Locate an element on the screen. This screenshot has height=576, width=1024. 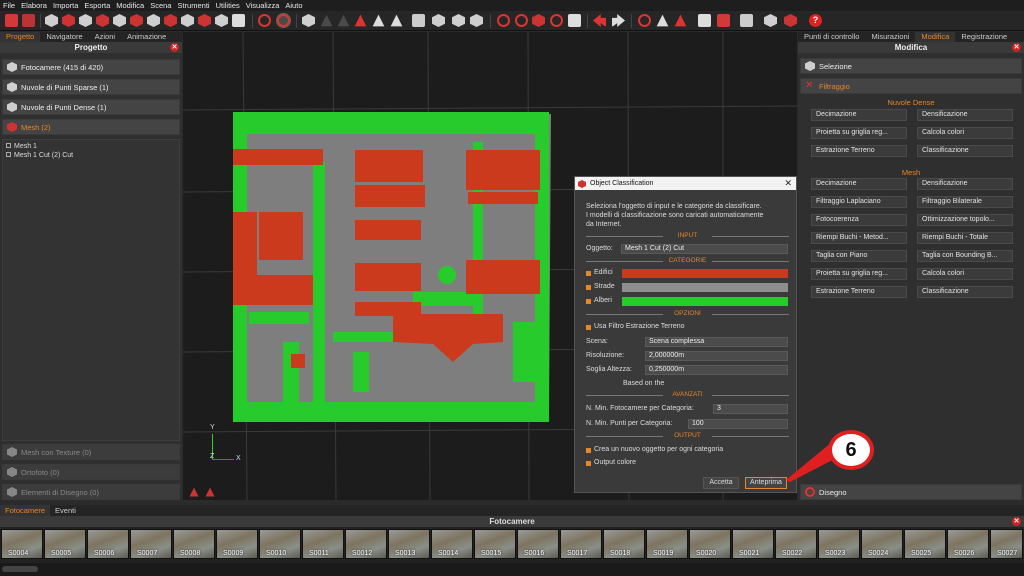
tree-item-mesh-cut: Mesh 1 Cut (2) Cut is located at coordinates (91, 155).